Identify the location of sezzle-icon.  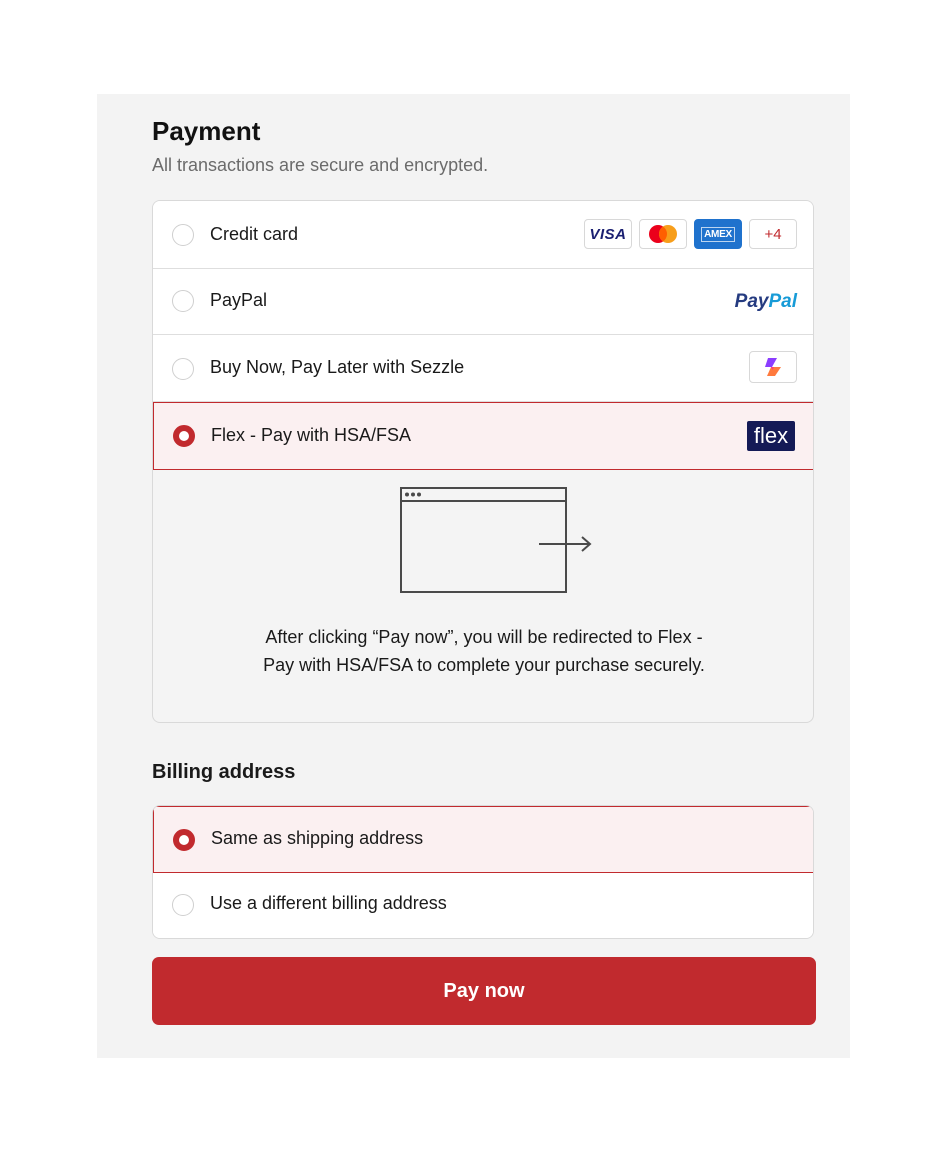
(773, 367).